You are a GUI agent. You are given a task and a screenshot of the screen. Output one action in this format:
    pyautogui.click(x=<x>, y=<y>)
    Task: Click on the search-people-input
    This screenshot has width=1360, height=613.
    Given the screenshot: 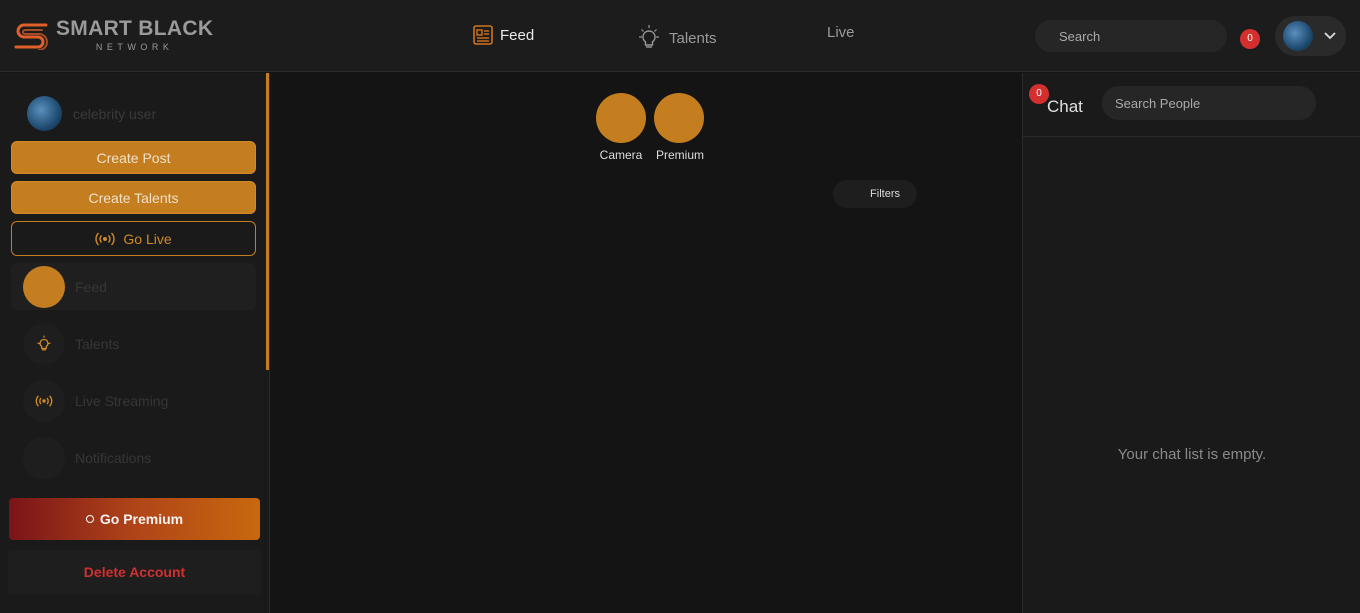 What is the action you would take?
    pyautogui.click(x=1209, y=103)
    